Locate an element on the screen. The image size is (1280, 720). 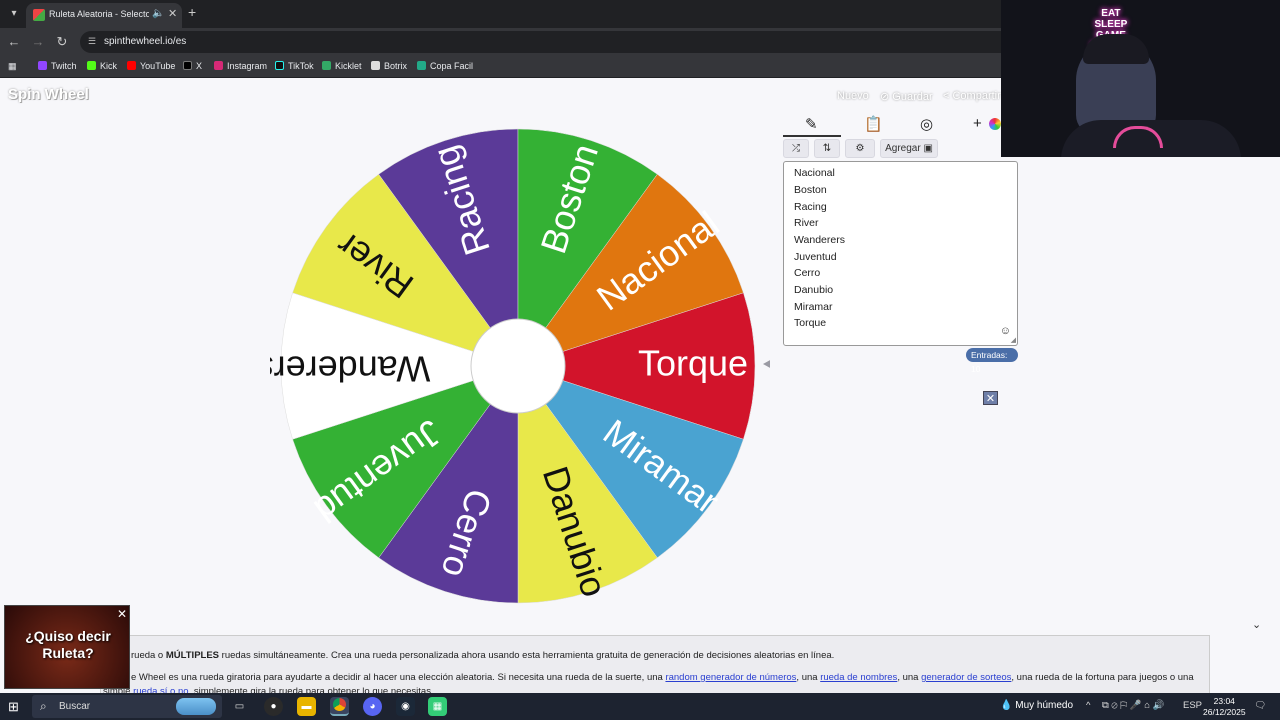
share-label: Compartir is located at coordinates (976, 96).